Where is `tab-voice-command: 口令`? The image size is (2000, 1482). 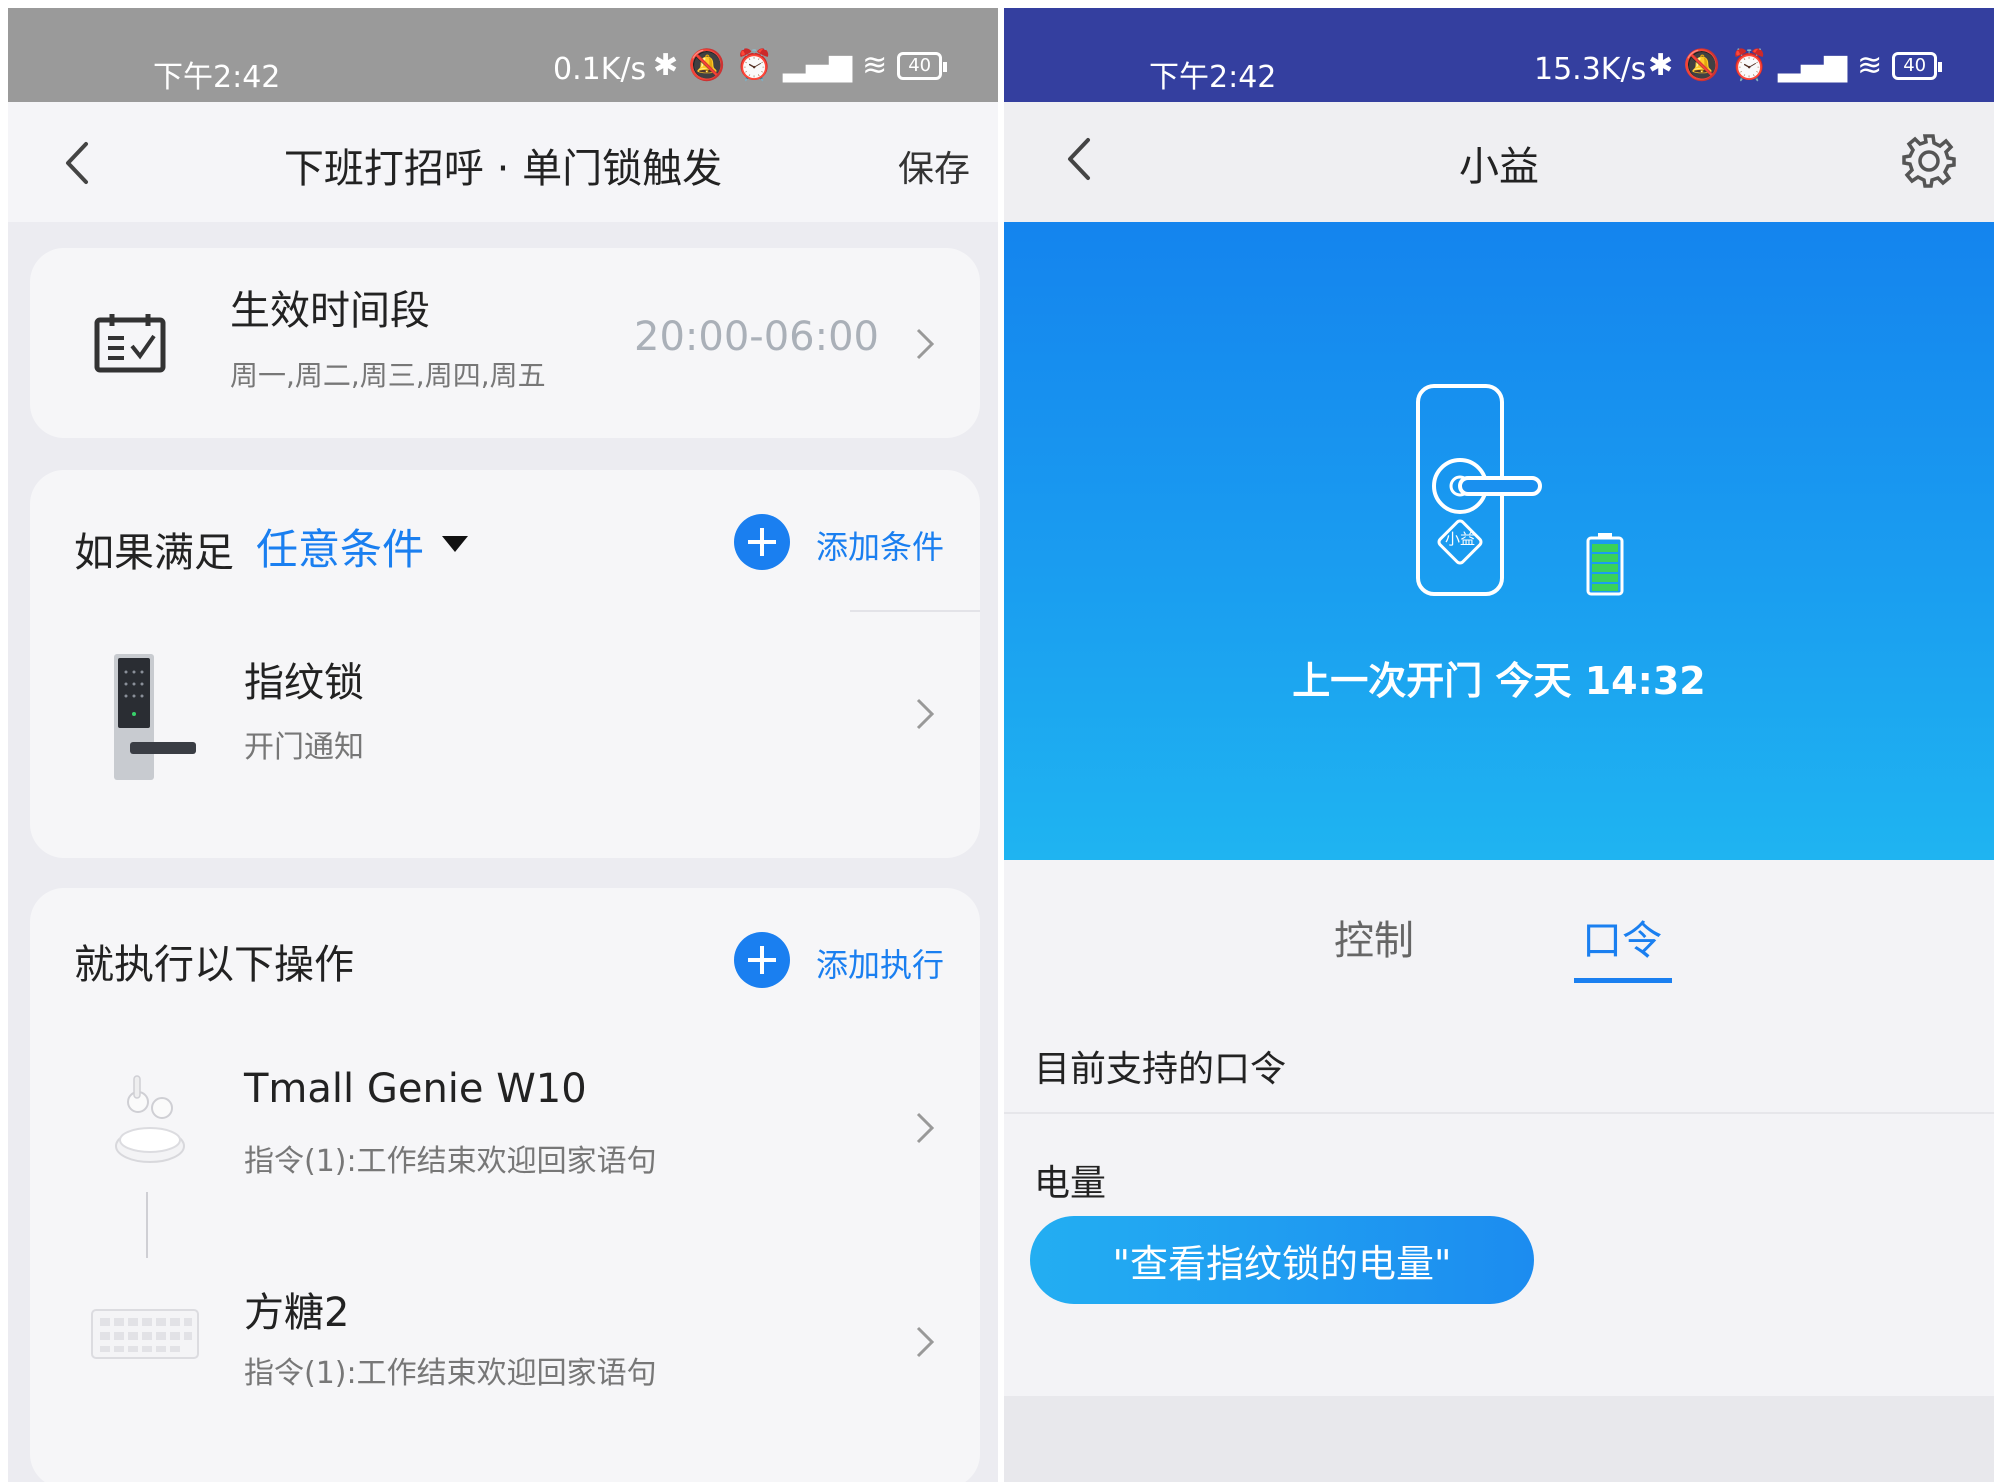 tab-voice-command: 口令 is located at coordinates (1622, 937).